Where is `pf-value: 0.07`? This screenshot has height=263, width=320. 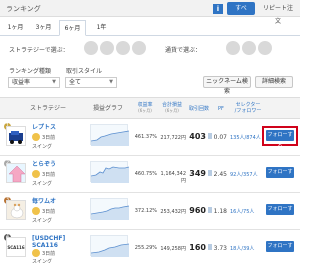
pf-value: 0.07 is located at coordinates (220, 137).